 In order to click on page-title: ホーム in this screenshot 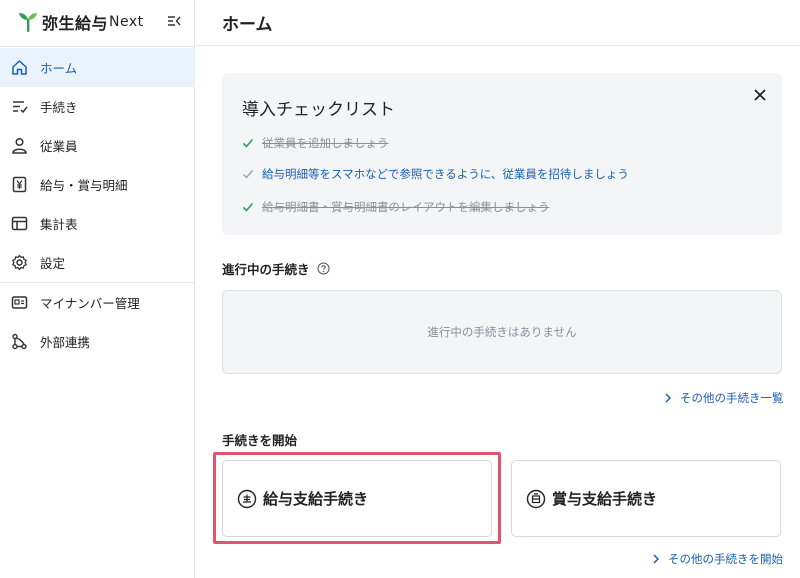, I will do `click(247, 25)`.